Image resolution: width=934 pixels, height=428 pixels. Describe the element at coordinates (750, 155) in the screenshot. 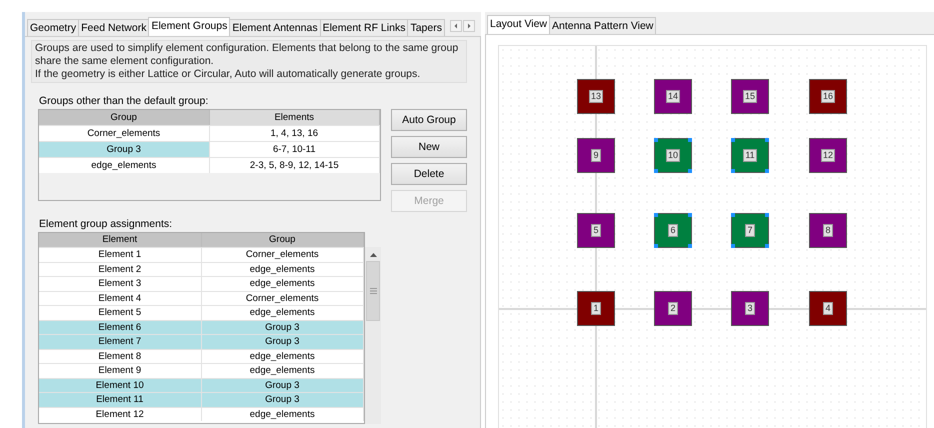

I see `array-element: 11` at that location.